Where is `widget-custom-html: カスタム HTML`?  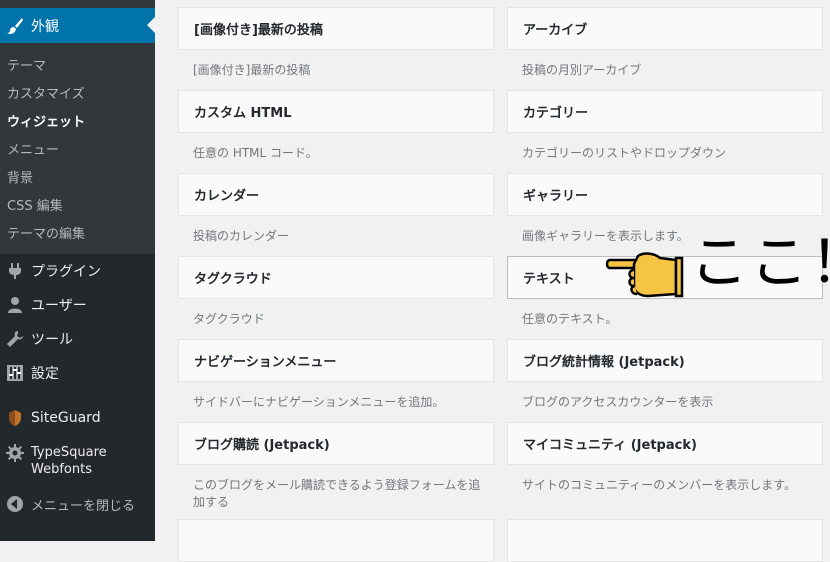 widget-custom-html: カスタム HTML is located at coordinates (336, 111).